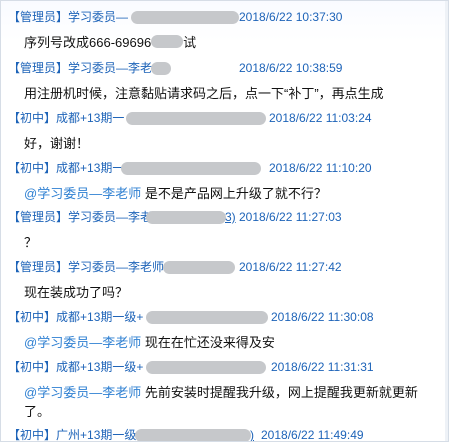 This screenshot has height=442, width=449. I want to click on sender-handle: 3), so click(230, 217).